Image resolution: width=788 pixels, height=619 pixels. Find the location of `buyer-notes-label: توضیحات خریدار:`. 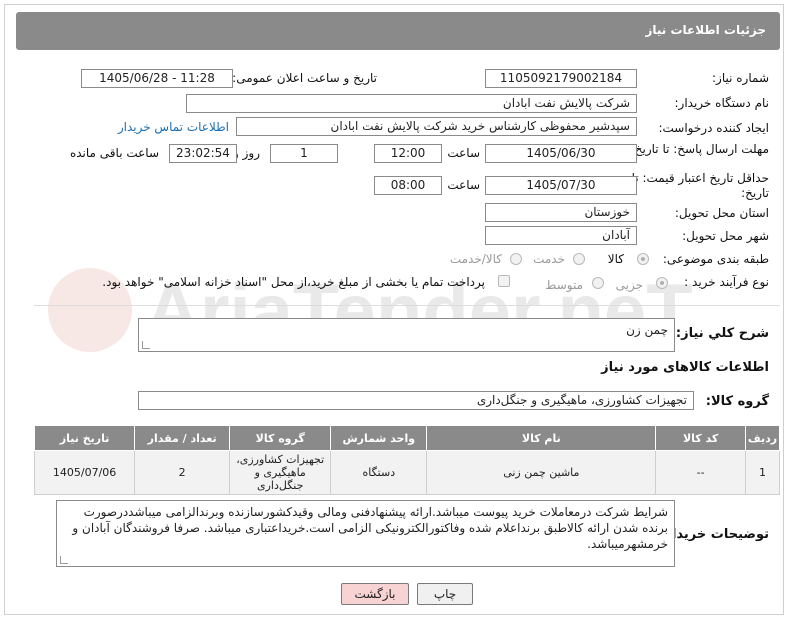

buyer-notes-label: توضیحات خریدار: is located at coordinates (714, 534).